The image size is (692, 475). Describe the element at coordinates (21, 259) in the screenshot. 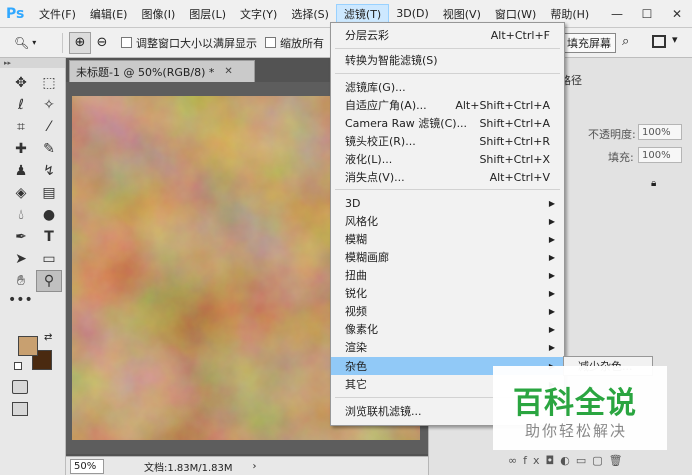

I see `path-selection-tool-icon: ➤` at that location.